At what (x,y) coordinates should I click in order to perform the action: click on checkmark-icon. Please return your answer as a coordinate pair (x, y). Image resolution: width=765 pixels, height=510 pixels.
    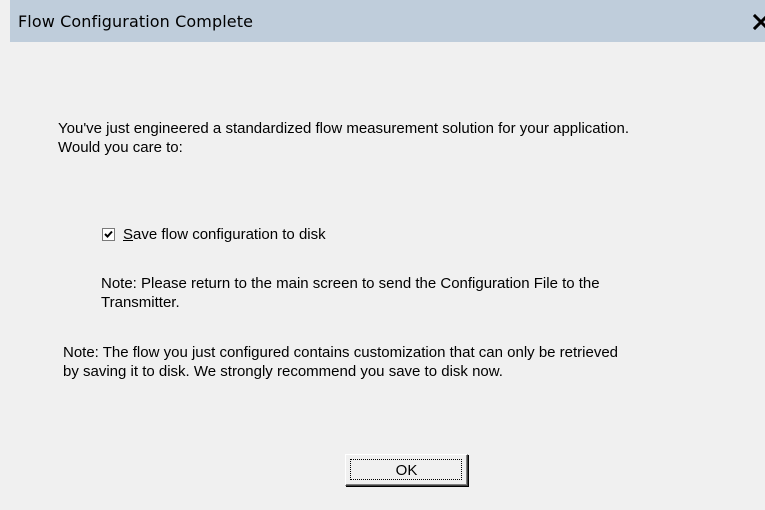
    Looking at the image, I should click on (108, 234).